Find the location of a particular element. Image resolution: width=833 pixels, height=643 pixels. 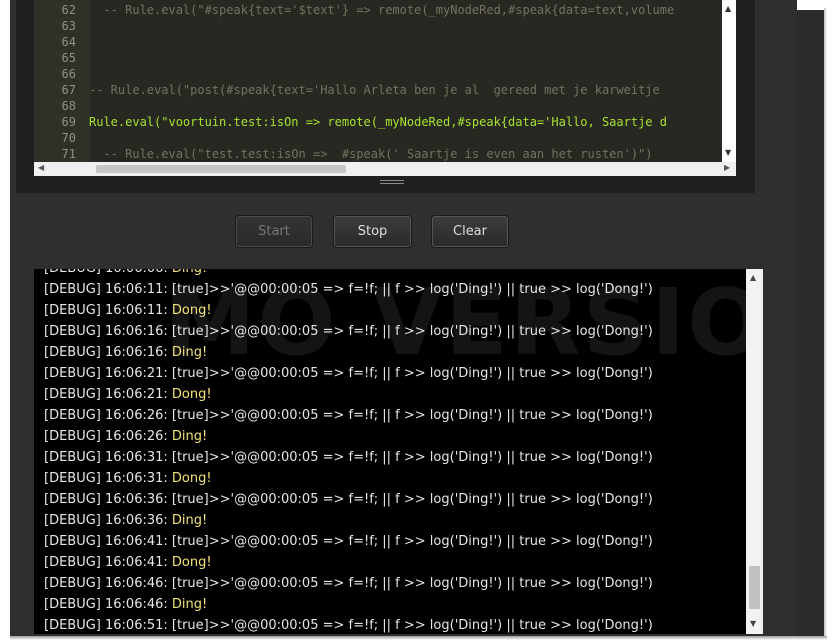

log-prefix: [DEBUG] 16:06:51: is located at coordinates (108, 625).